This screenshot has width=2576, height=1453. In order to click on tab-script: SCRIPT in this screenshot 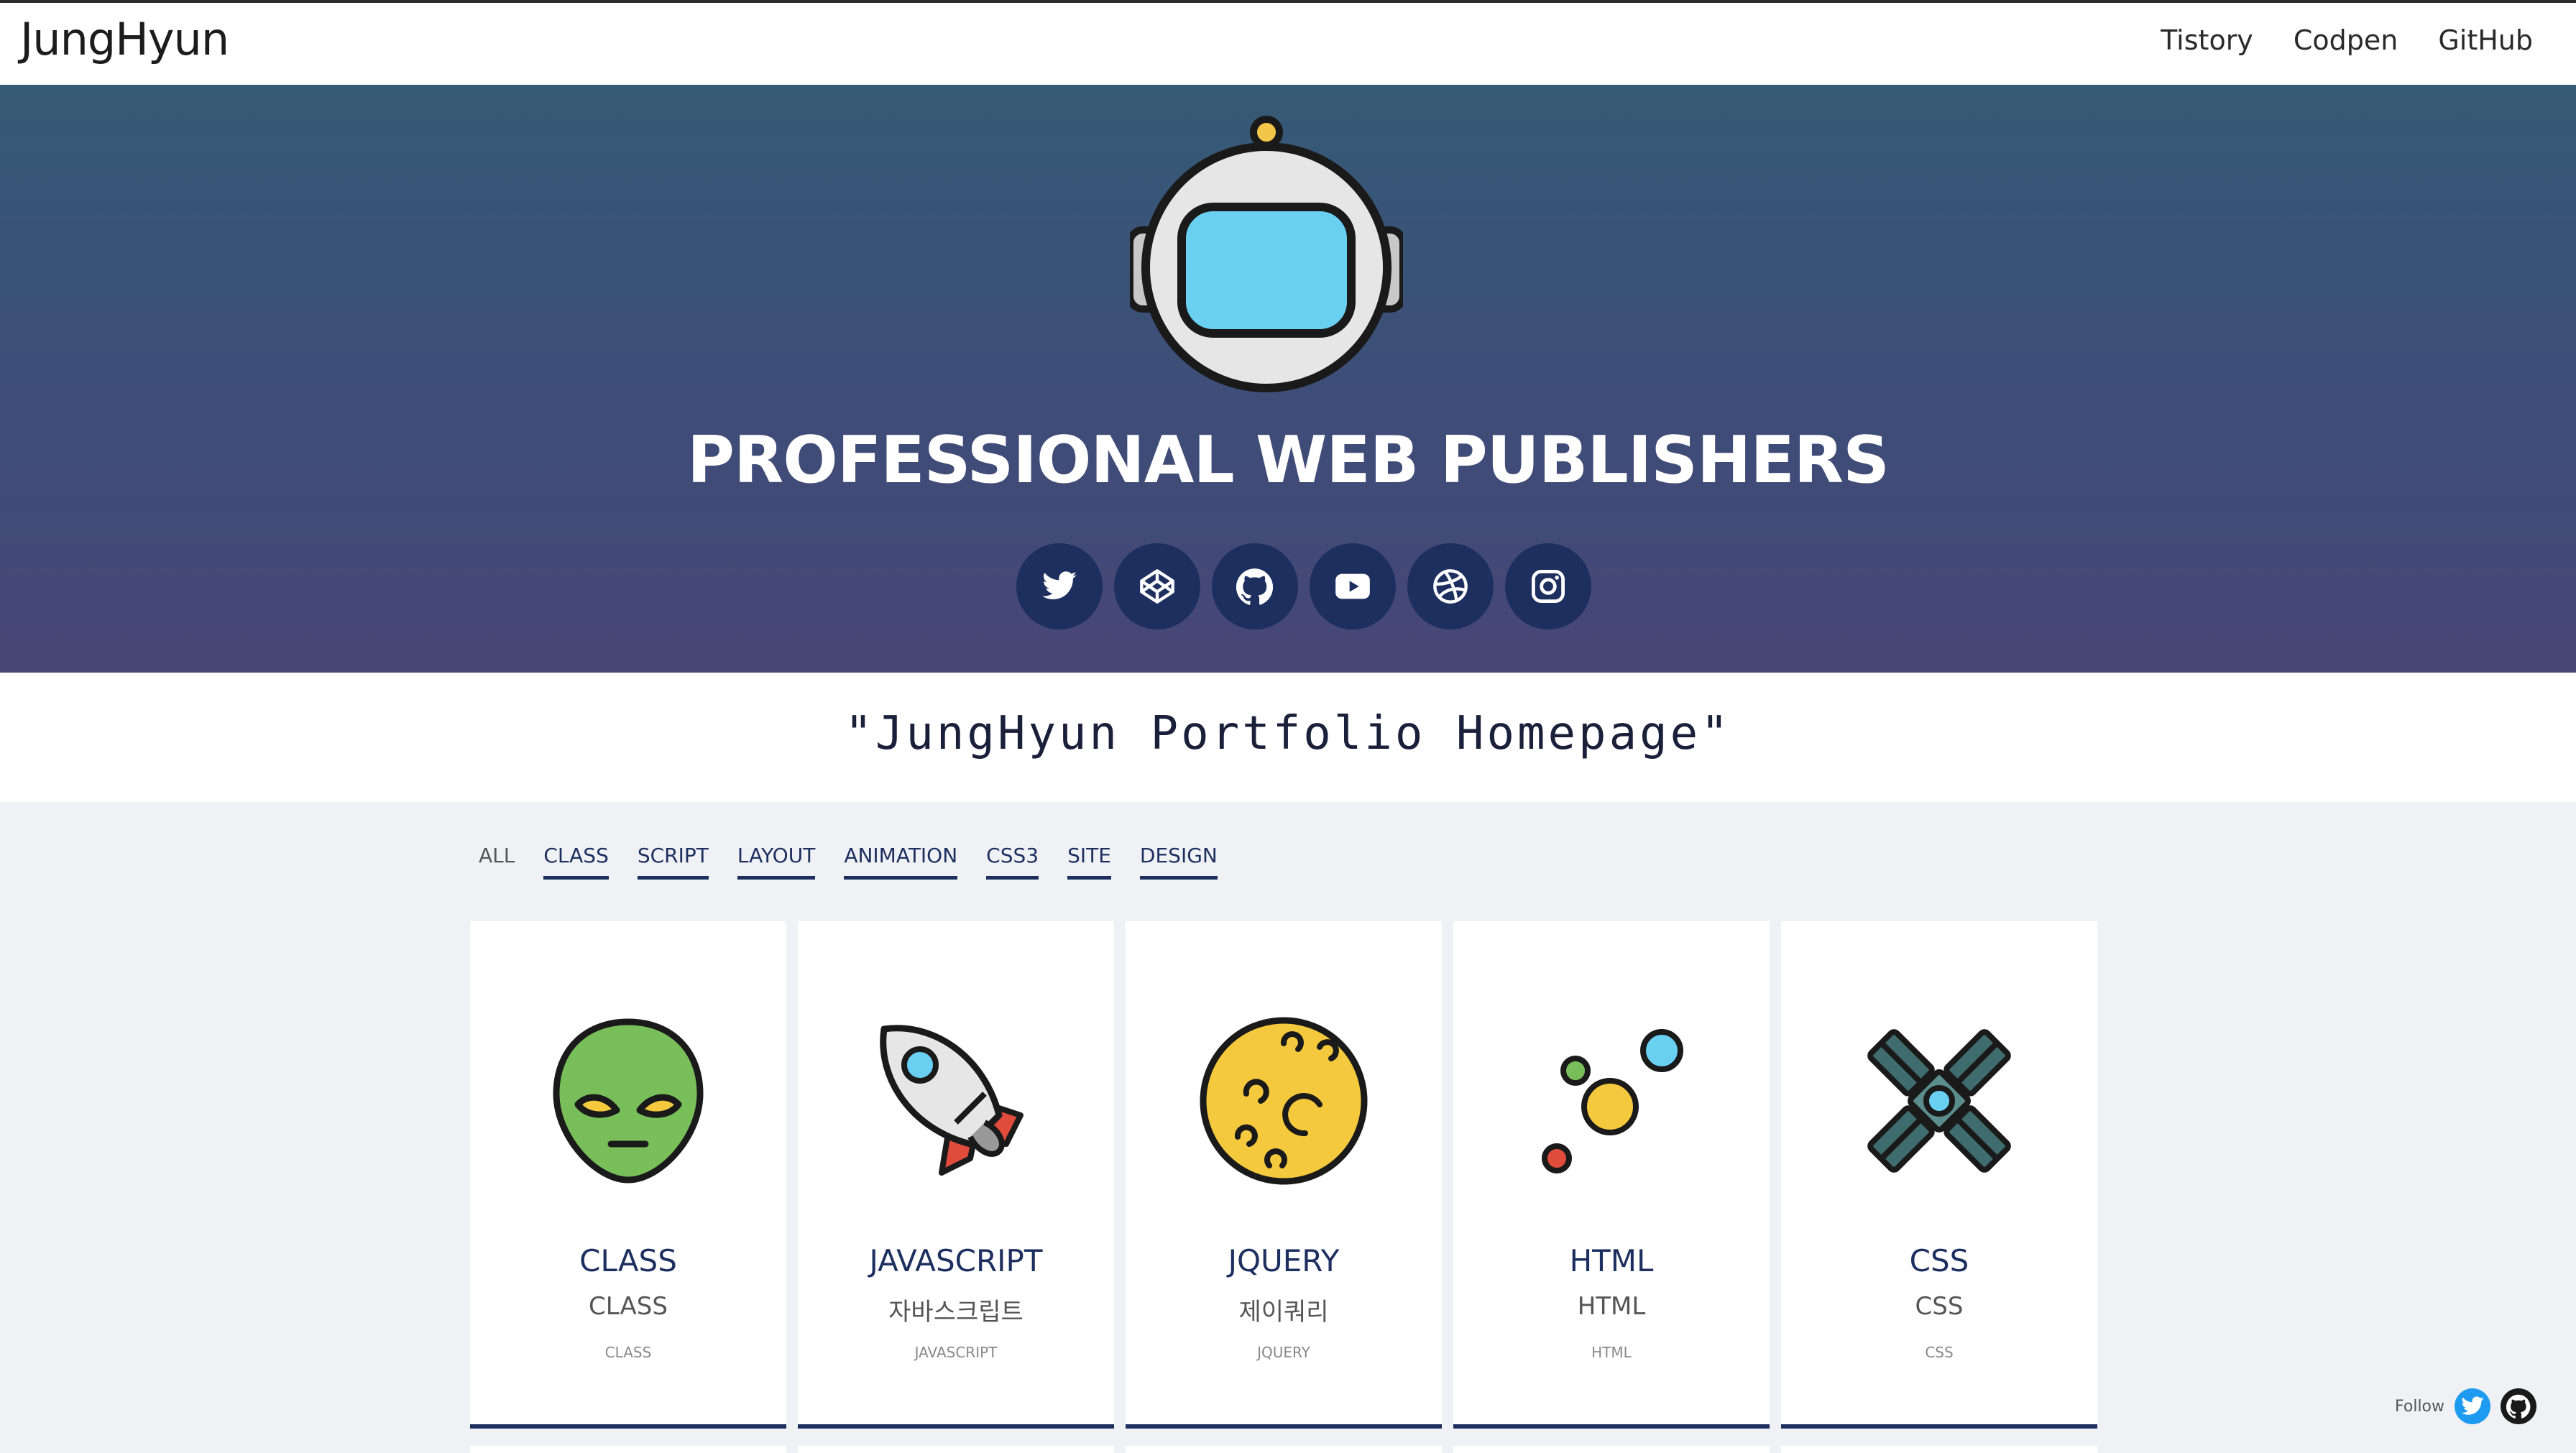, I will do `click(673, 862)`.